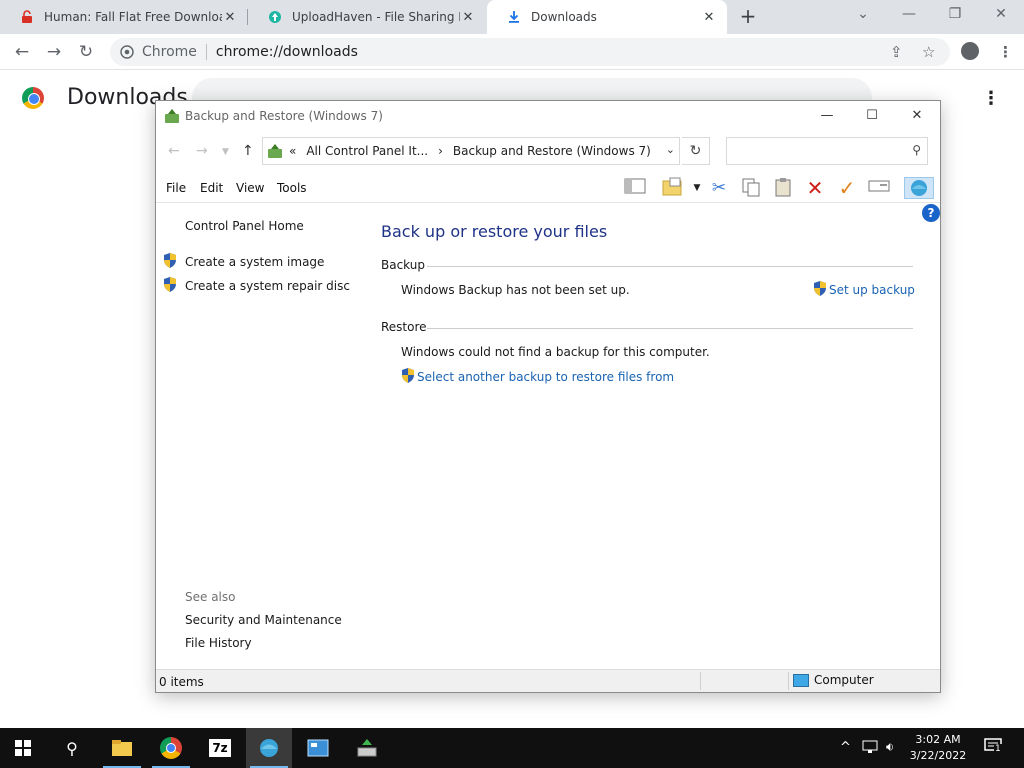 The width and height of the screenshot is (1024, 768). Describe the element at coordinates (133, 17) in the screenshot. I see `tab-title: Human: Fall Flat Free Download (` at that location.